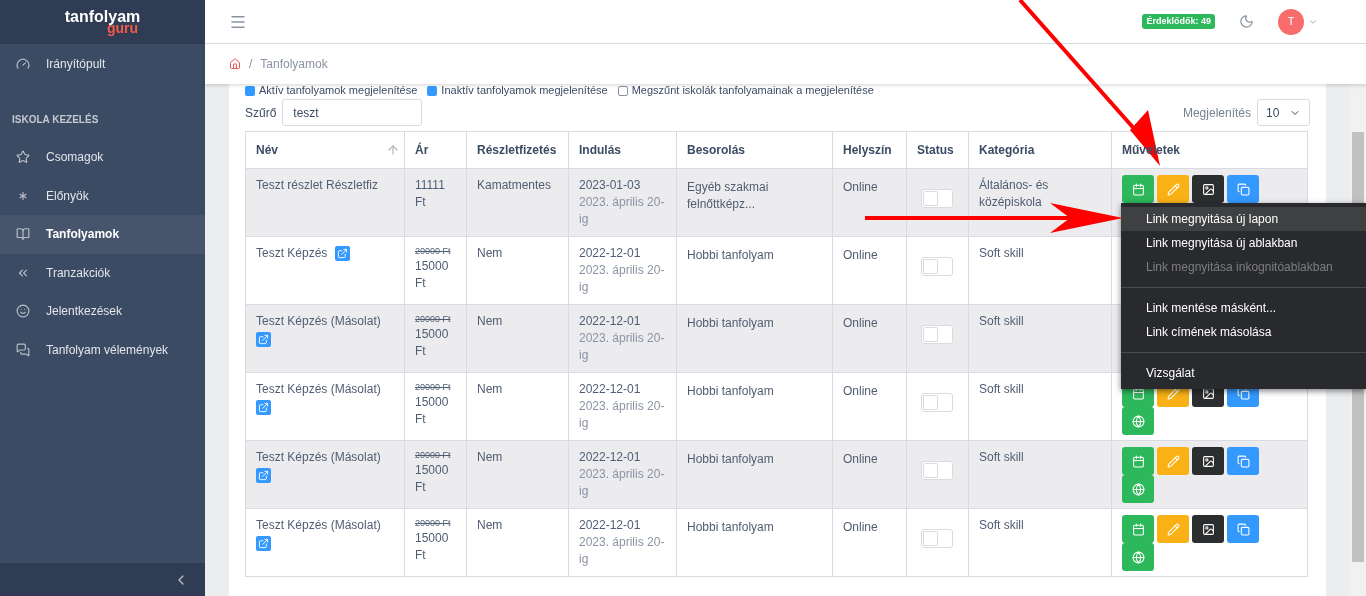  Describe the element at coordinates (1243, 373) in the screenshot. I see `menu-item: Vizsgálat` at that location.